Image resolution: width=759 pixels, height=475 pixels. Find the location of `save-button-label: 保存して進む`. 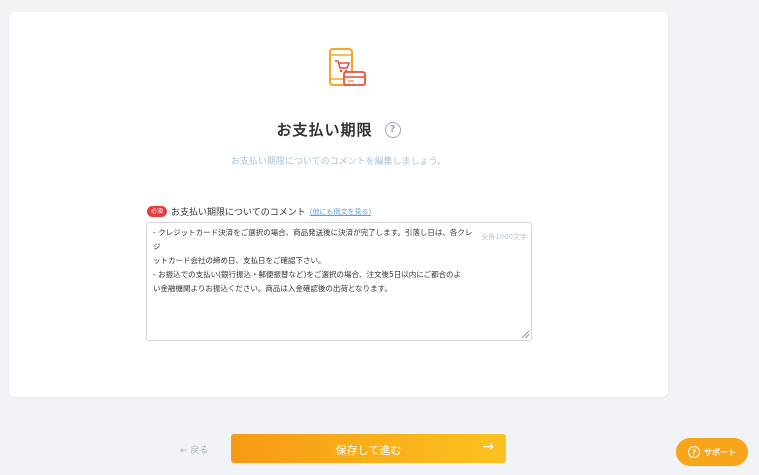

save-button-label: 保存して進む is located at coordinates (368, 450).